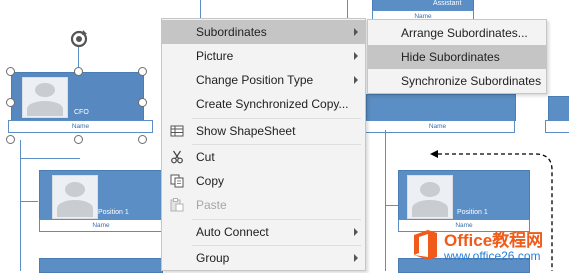 The width and height of the screenshot is (569, 273). Describe the element at coordinates (113, 212) in the screenshot. I see `position-left-title: Position 1` at that location.